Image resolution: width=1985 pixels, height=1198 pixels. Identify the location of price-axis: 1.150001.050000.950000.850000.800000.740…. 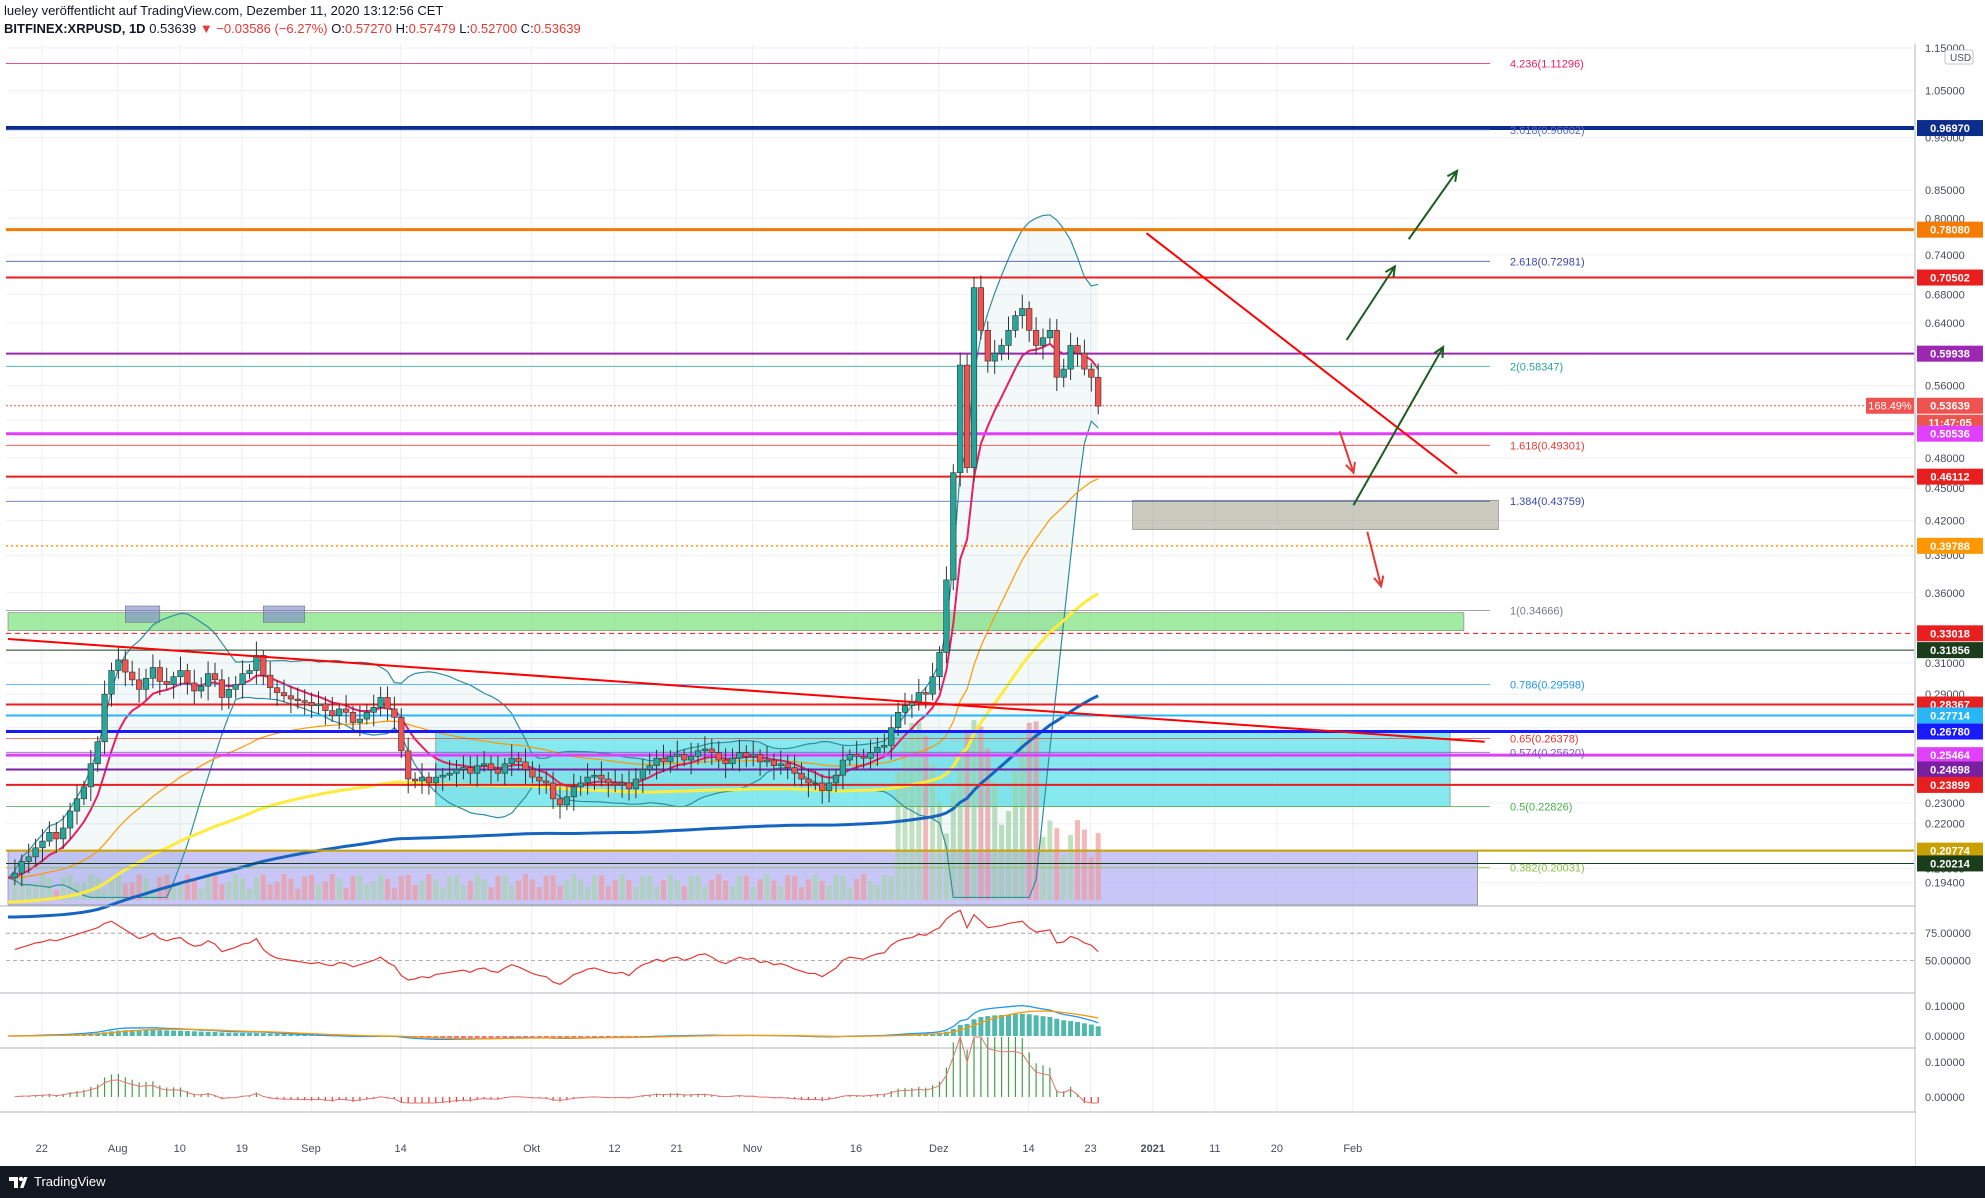
(1949, 605).